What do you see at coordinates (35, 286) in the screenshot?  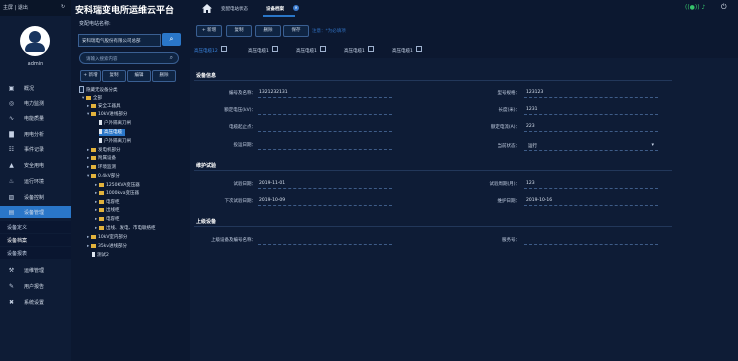 I see `nav-item-user-report: ✎ 用户报告` at bounding box center [35, 286].